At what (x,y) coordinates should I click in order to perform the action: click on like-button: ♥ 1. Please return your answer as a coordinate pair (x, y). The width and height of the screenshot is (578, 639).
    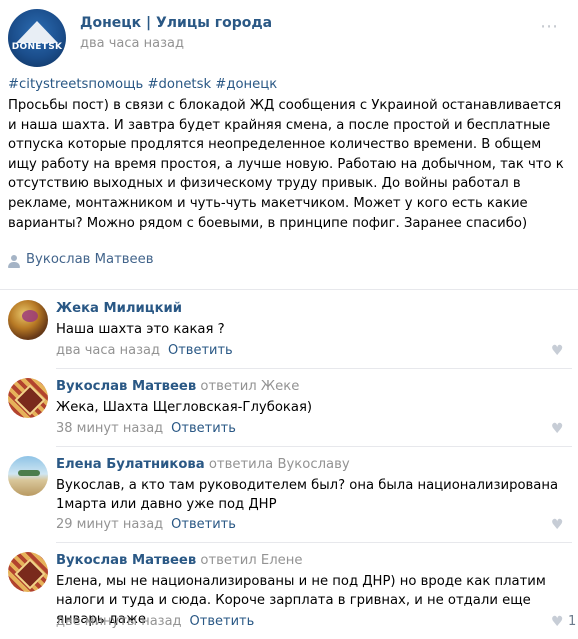
    Looking at the image, I should click on (564, 622).